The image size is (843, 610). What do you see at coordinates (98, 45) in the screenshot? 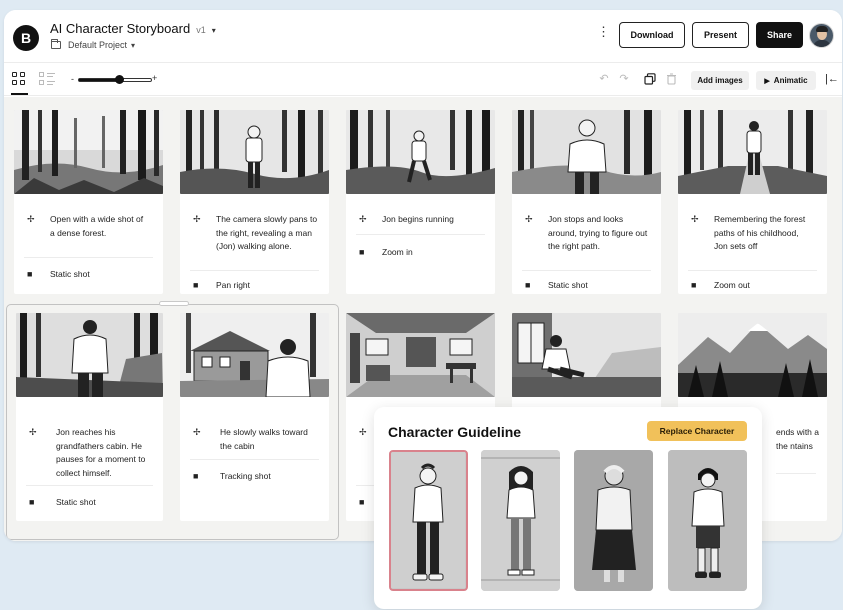
I see `project-name: Default Project` at bounding box center [98, 45].